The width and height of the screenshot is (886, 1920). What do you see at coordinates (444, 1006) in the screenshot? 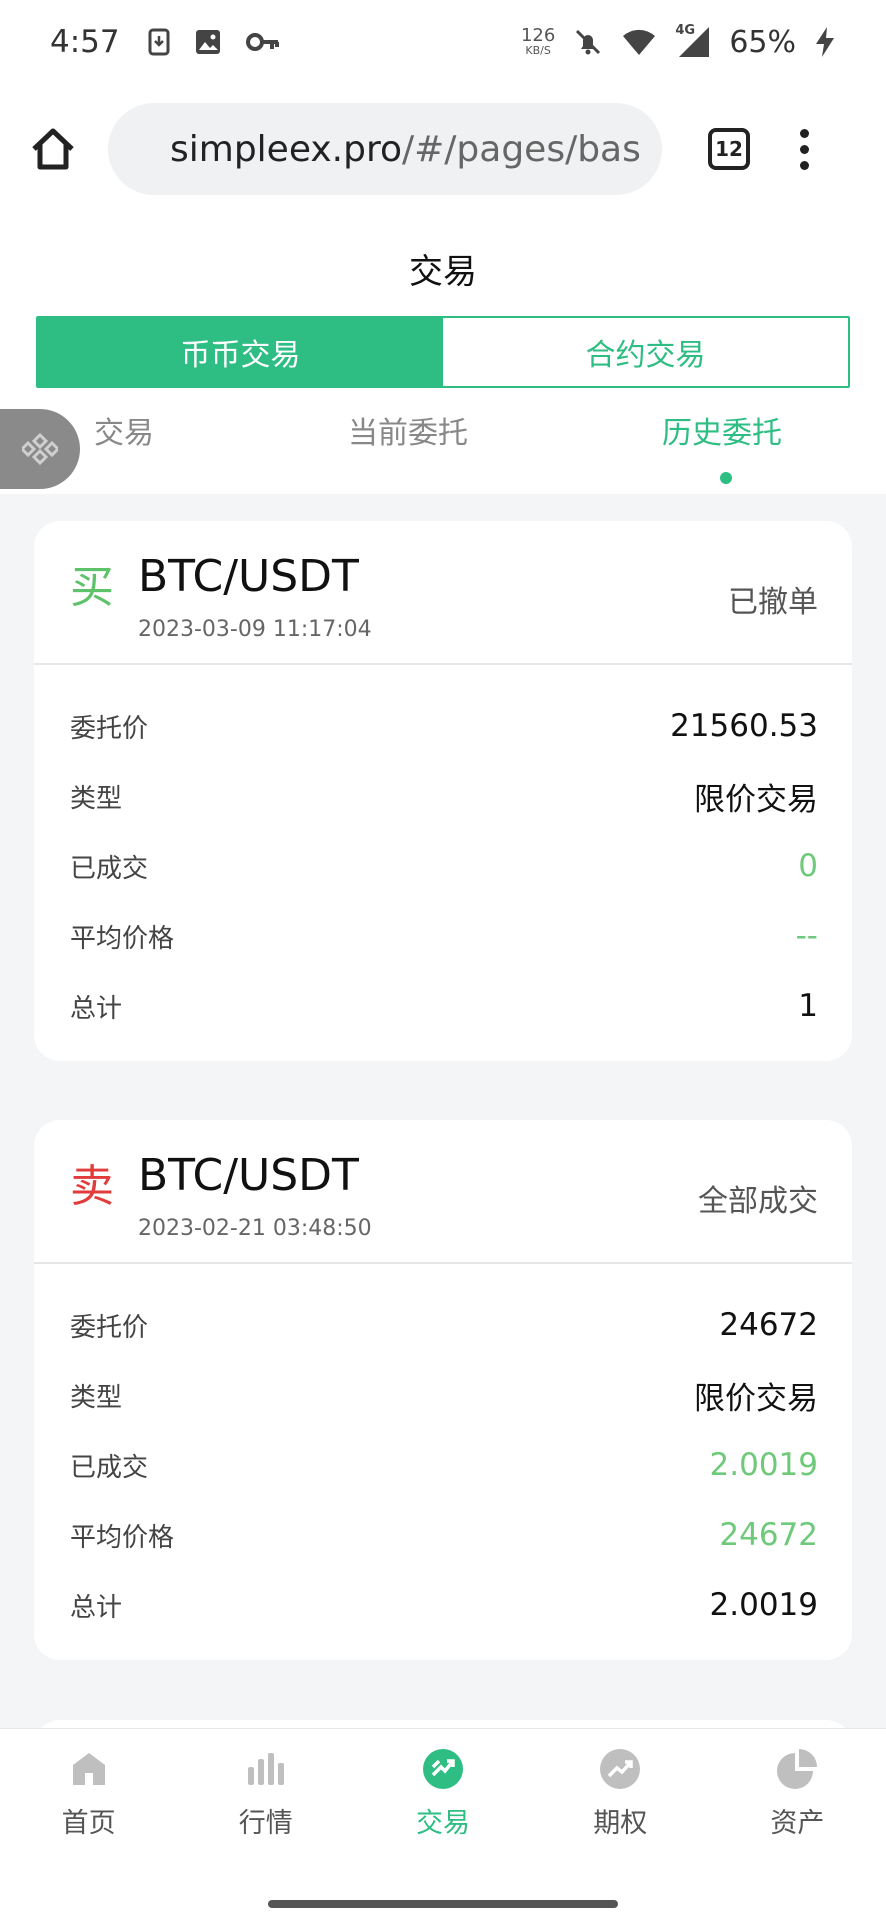
I see `order-row-total: 总计 1` at bounding box center [444, 1006].